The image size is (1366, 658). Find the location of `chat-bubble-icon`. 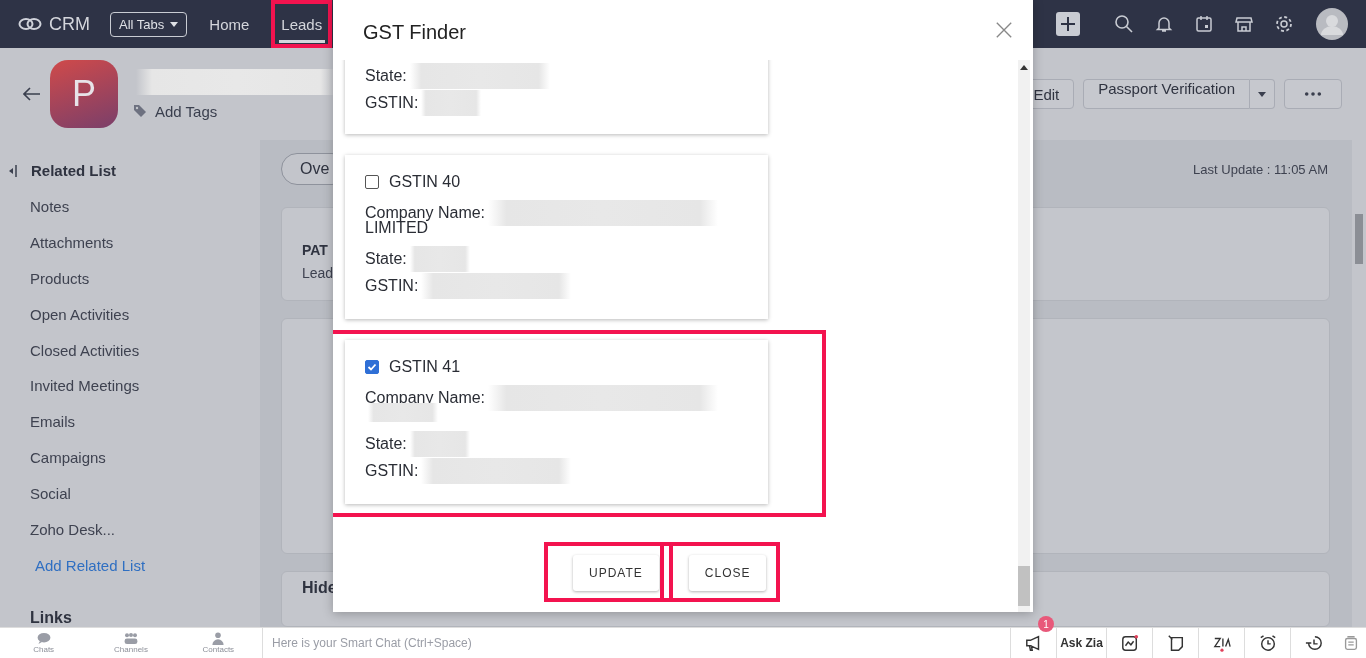

chat-bubble-icon is located at coordinates (43, 638).